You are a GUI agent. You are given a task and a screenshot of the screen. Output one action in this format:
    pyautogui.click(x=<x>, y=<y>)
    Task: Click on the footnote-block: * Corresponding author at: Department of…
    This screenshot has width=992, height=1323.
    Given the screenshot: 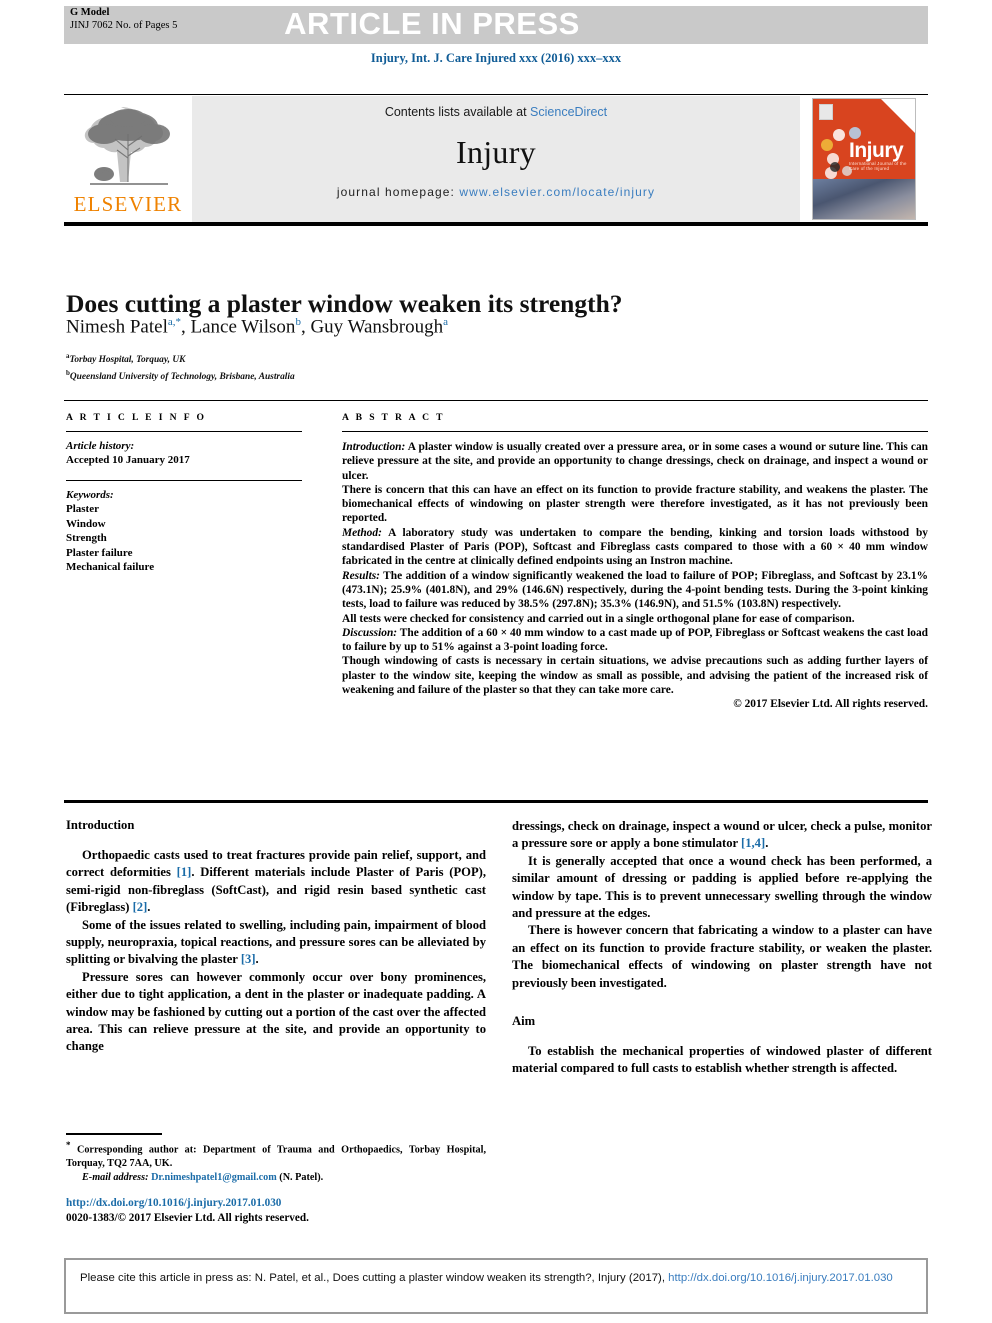 What is the action you would take?
    pyautogui.click(x=276, y=1161)
    